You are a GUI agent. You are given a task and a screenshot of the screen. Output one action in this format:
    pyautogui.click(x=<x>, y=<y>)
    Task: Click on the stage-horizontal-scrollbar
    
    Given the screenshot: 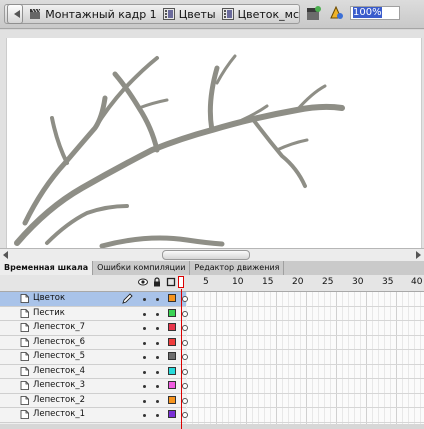 What is the action you would take?
    pyautogui.click(x=212, y=255)
    